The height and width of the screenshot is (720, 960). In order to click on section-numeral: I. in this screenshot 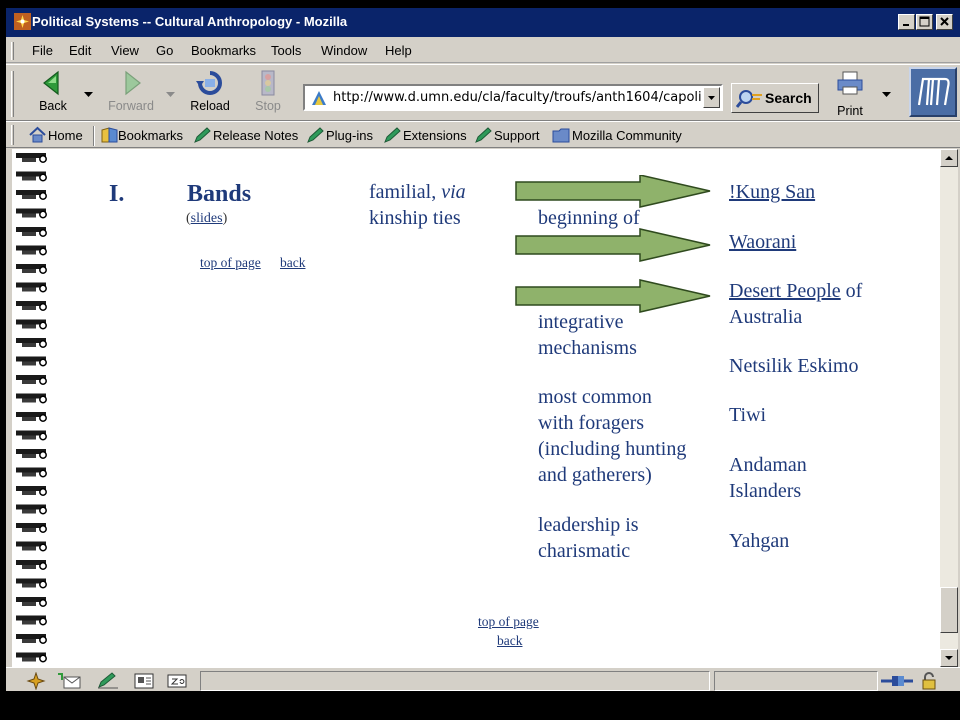, I will do `click(117, 194)`.